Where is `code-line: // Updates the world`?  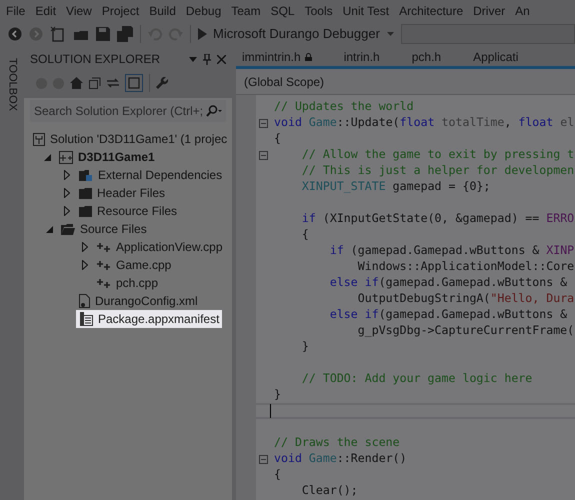 code-line: // Updates the world is located at coordinates (343, 107).